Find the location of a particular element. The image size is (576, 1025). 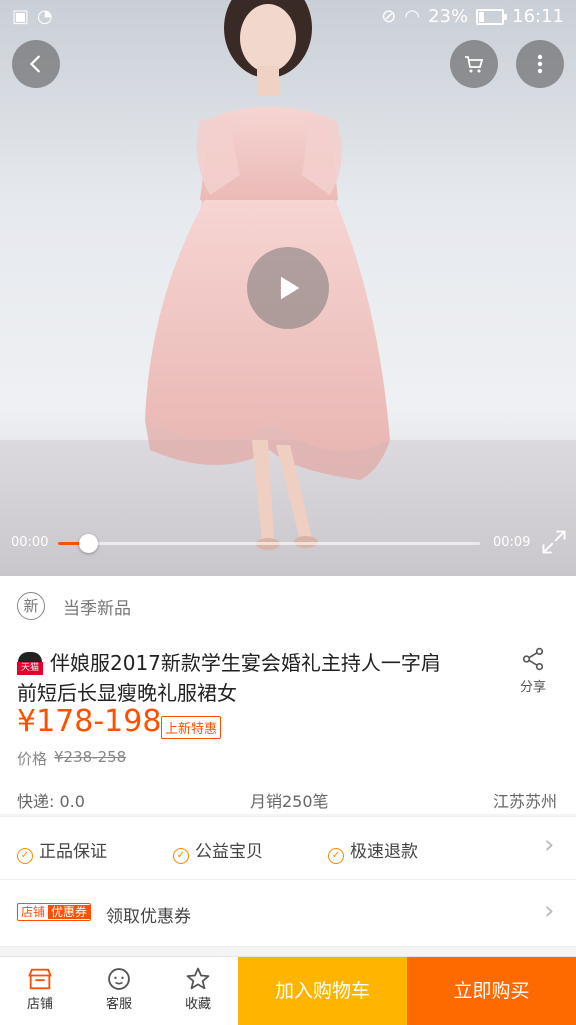

share-button: 分享 is located at coordinates (533, 673).